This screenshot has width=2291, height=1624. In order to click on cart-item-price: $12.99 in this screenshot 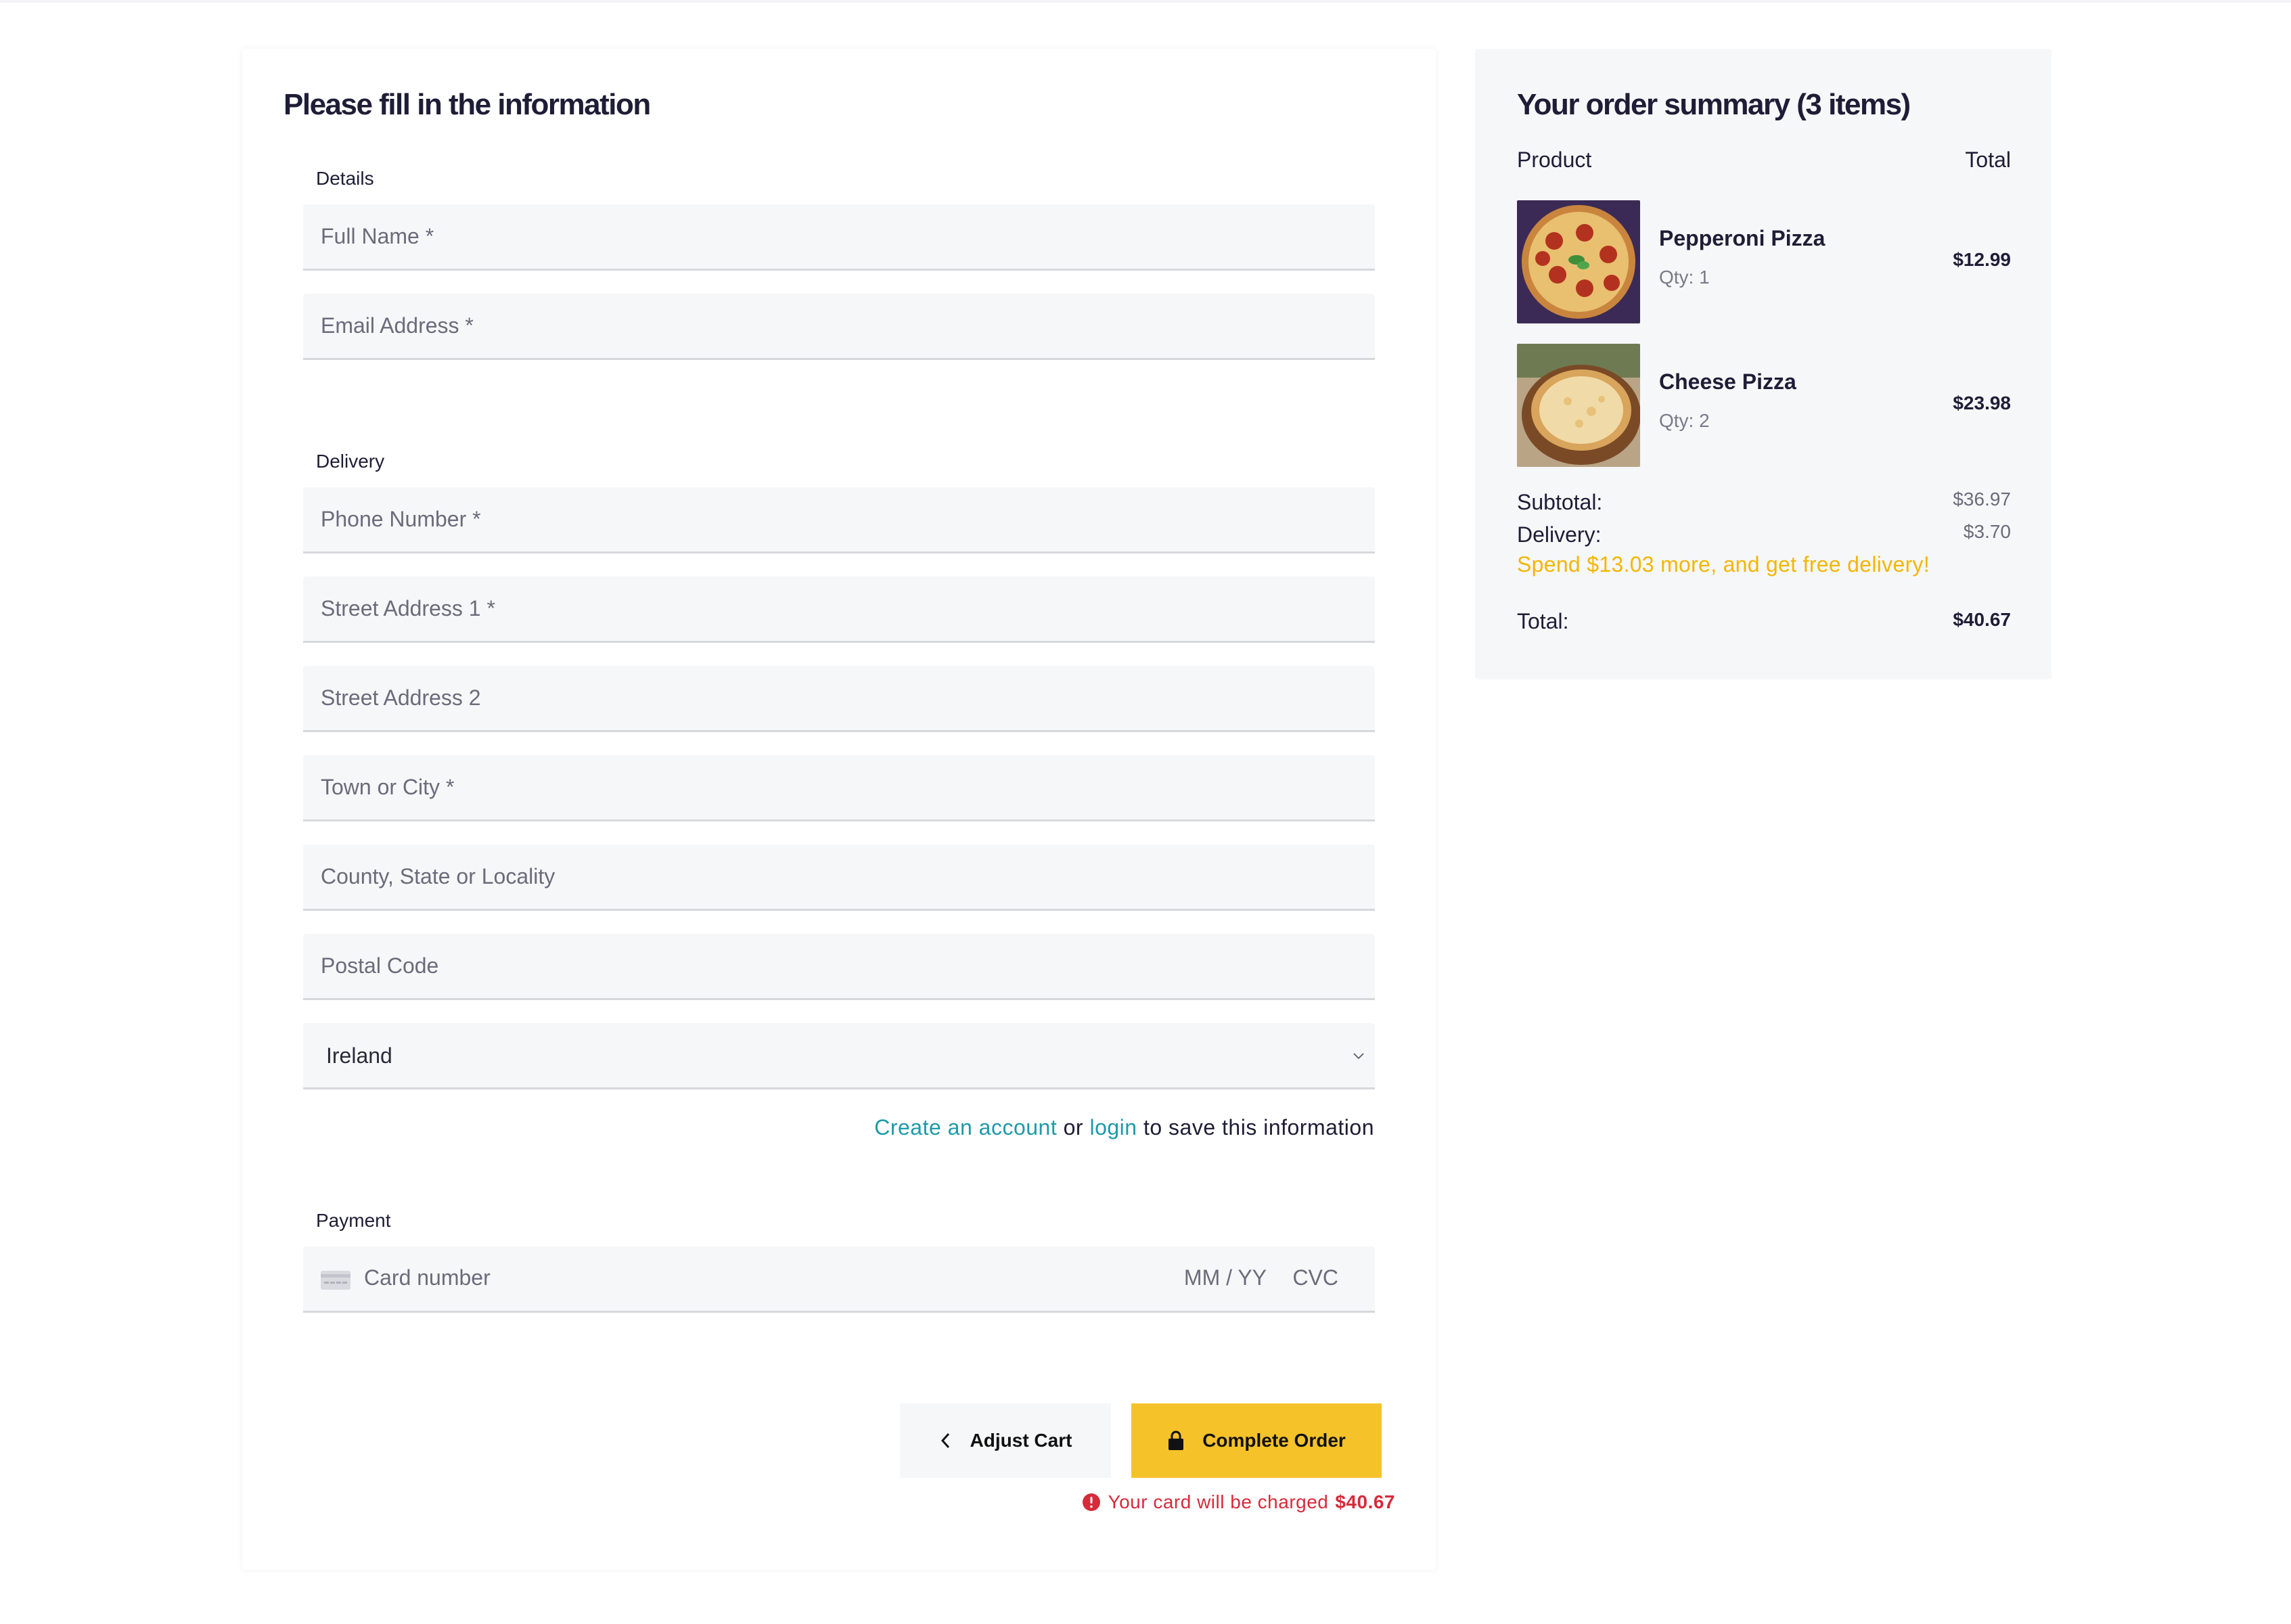, I will do `click(1982, 259)`.